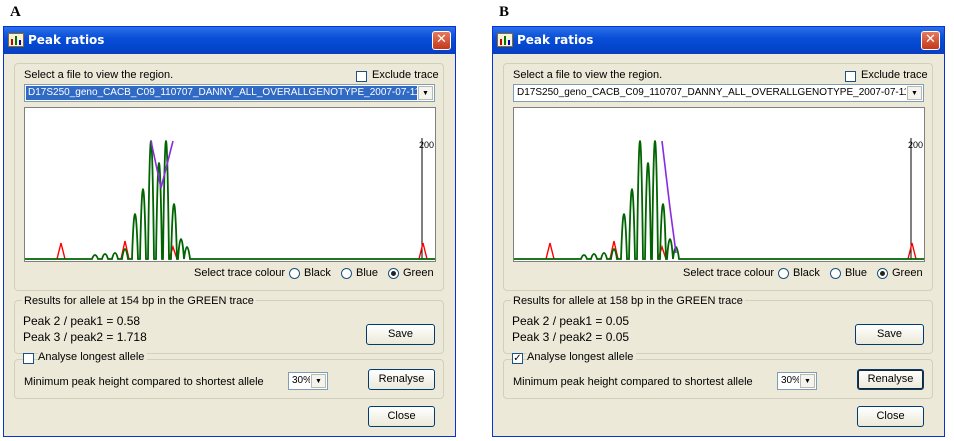  I want to click on result-line: Peak 3 / peak2 = 0.05, so click(571, 337).